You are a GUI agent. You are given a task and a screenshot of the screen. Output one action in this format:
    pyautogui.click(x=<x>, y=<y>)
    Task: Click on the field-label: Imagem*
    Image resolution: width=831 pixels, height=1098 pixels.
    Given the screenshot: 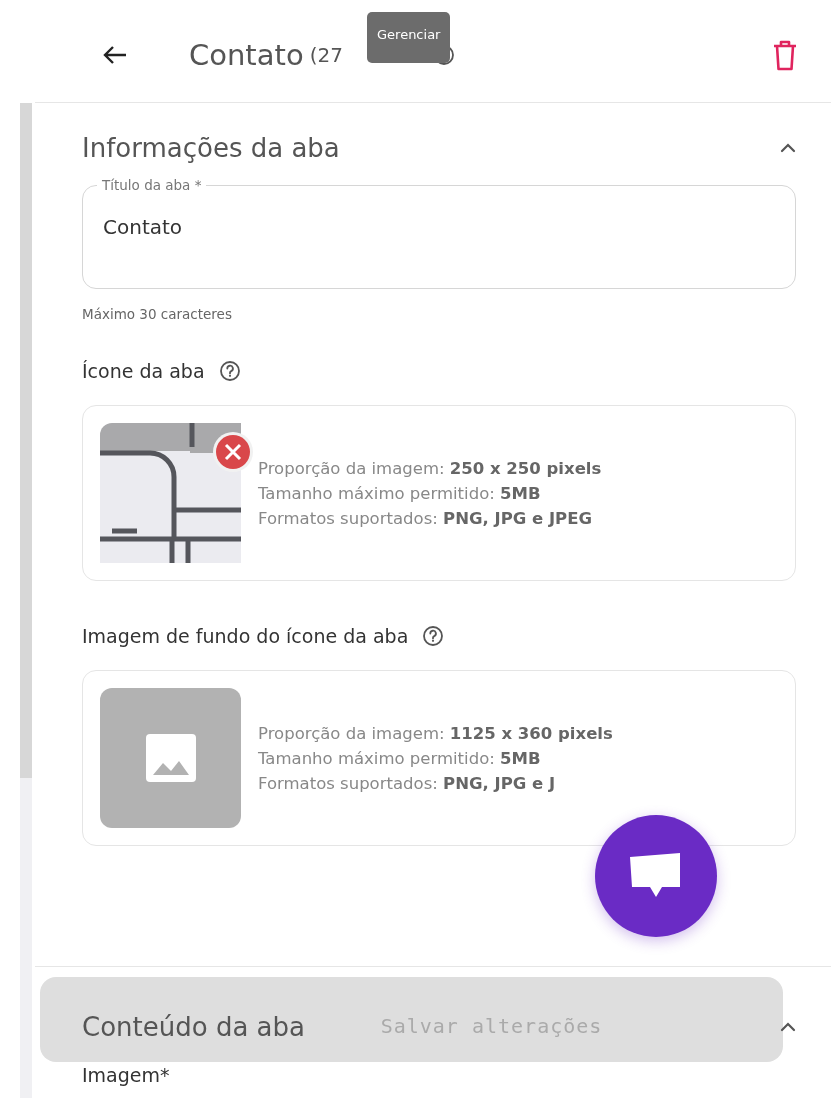 What is the action you would take?
    pyautogui.click(x=126, y=1075)
    